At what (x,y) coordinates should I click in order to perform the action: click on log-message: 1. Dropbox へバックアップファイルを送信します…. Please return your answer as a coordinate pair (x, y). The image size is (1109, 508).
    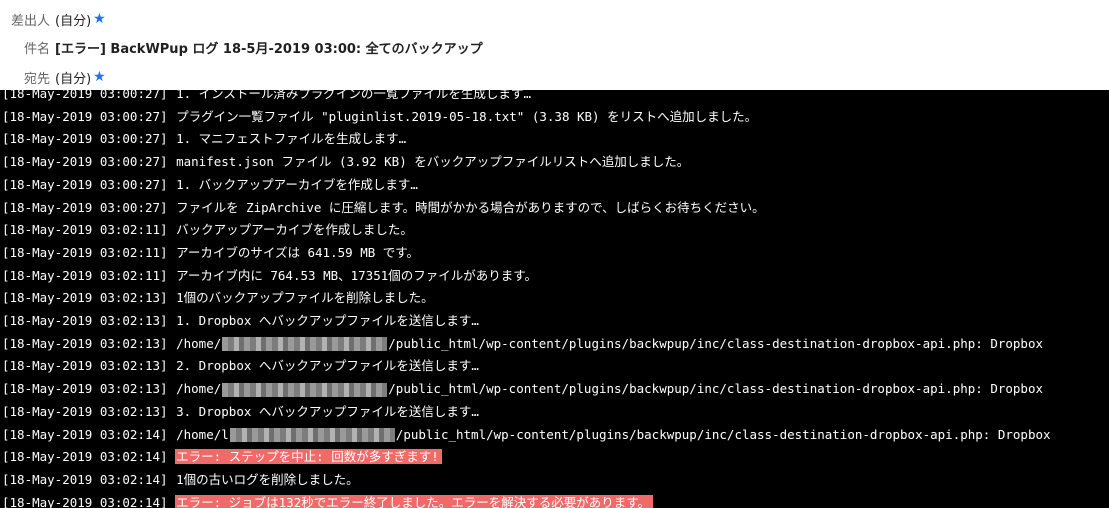
    Looking at the image, I should click on (328, 320).